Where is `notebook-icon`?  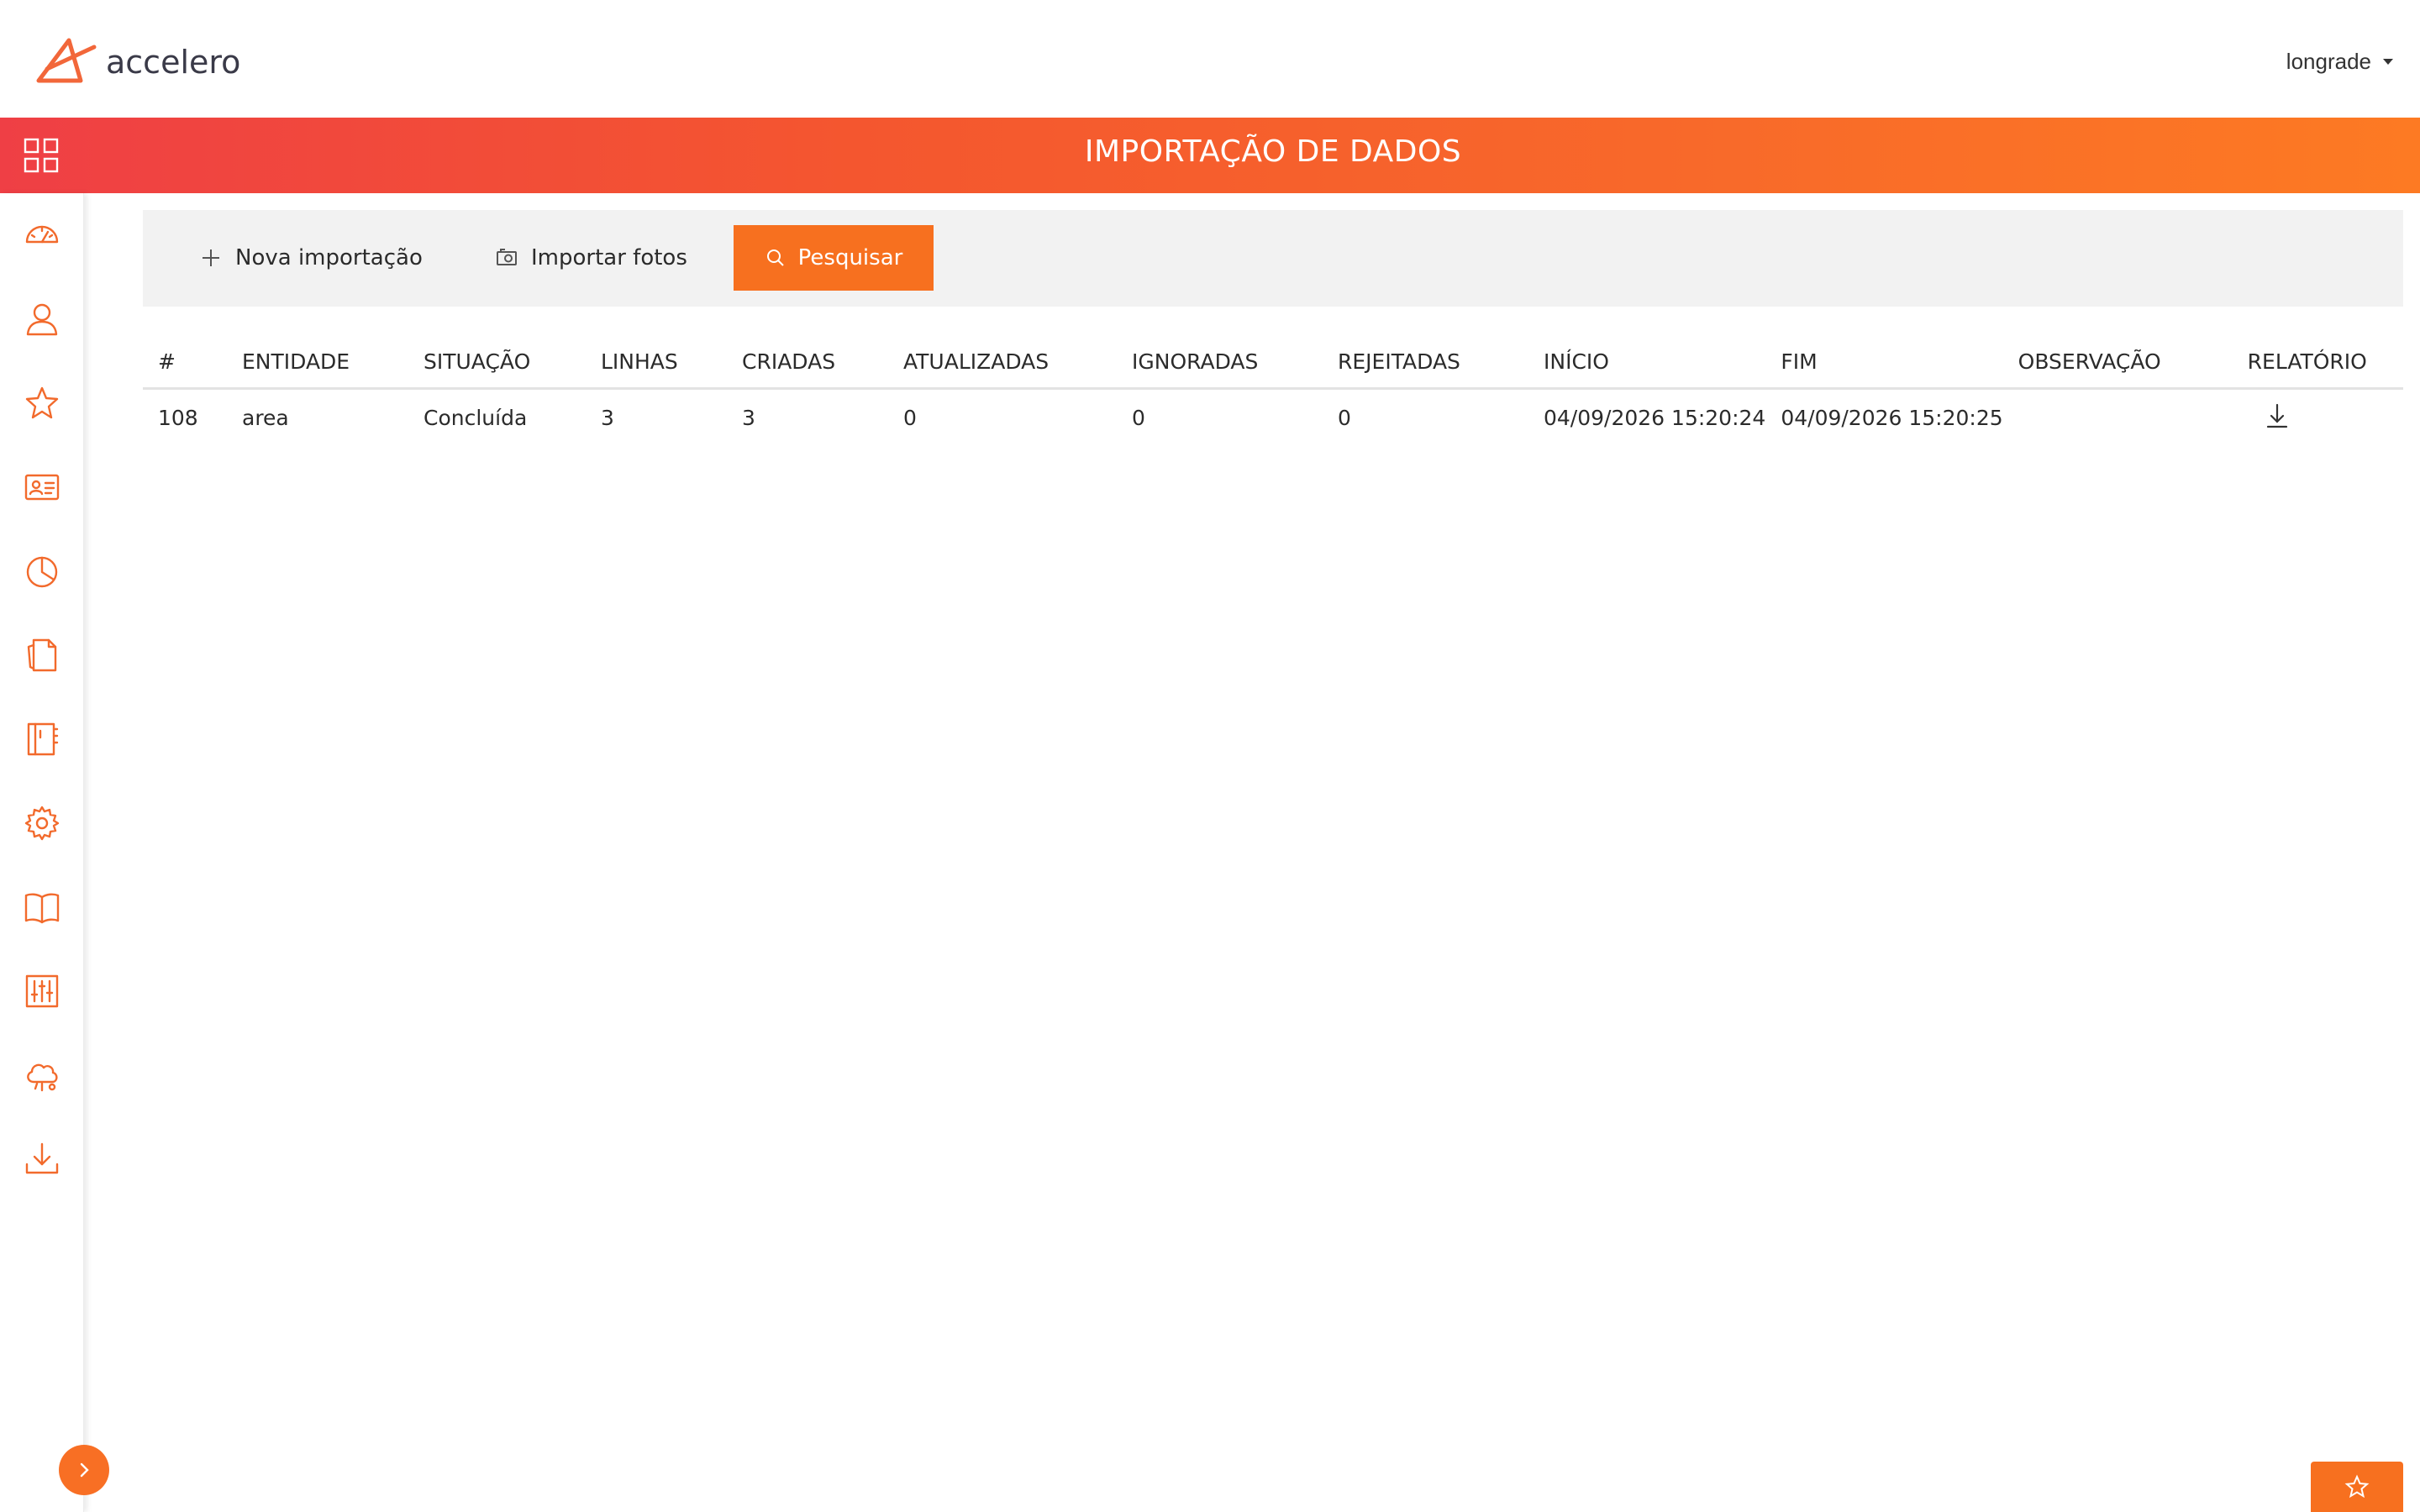
notebook-icon is located at coordinates (43, 739).